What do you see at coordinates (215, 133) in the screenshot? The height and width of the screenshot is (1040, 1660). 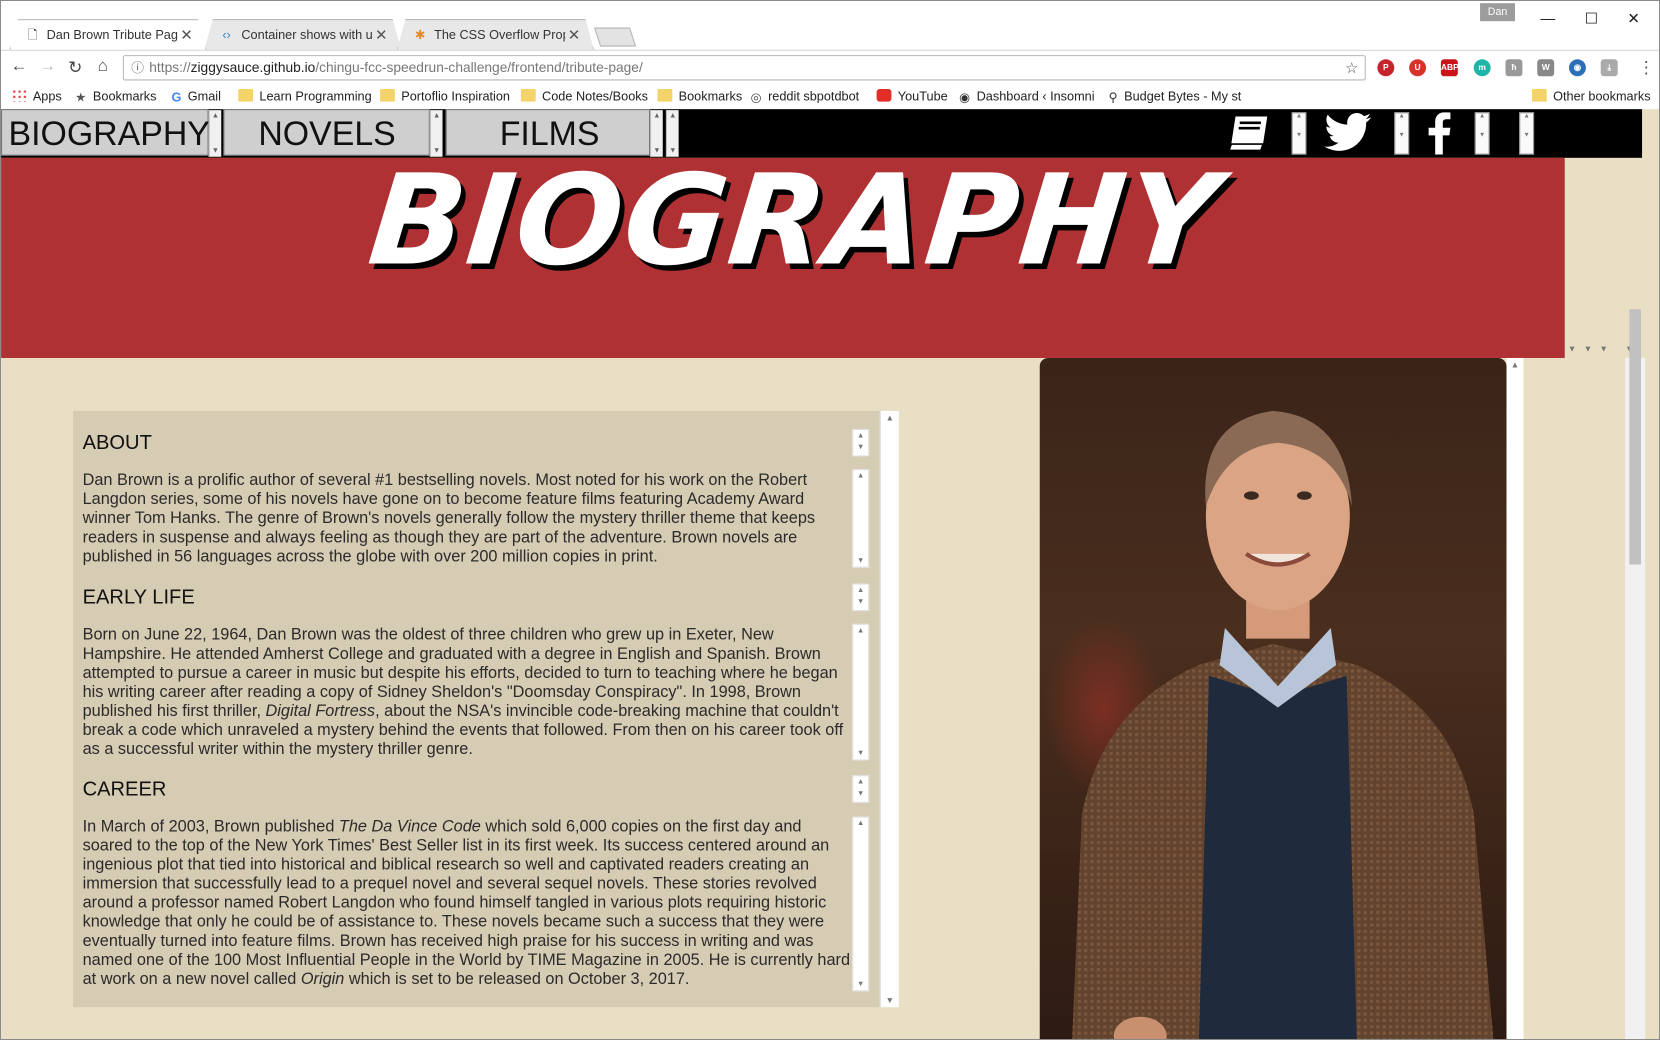 I see `nav-scrollbar: ▲ ▼` at bounding box center [215, 133].